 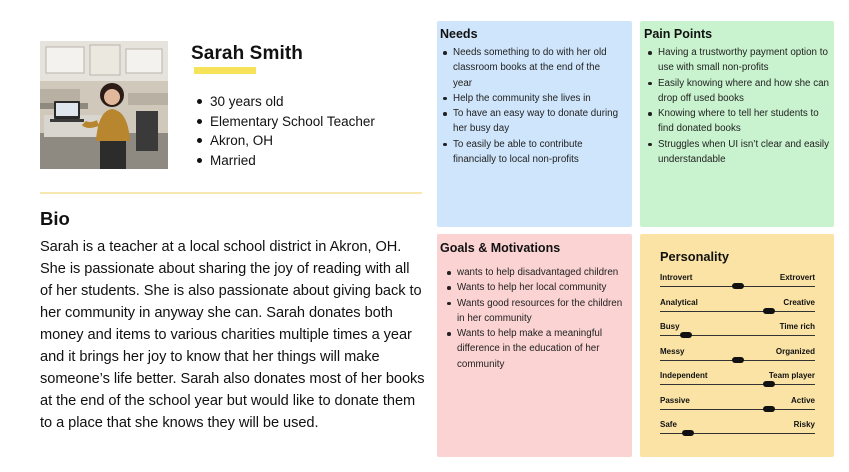 I want to click on trait-left-label: Analytical, so click(x=679, y=302).